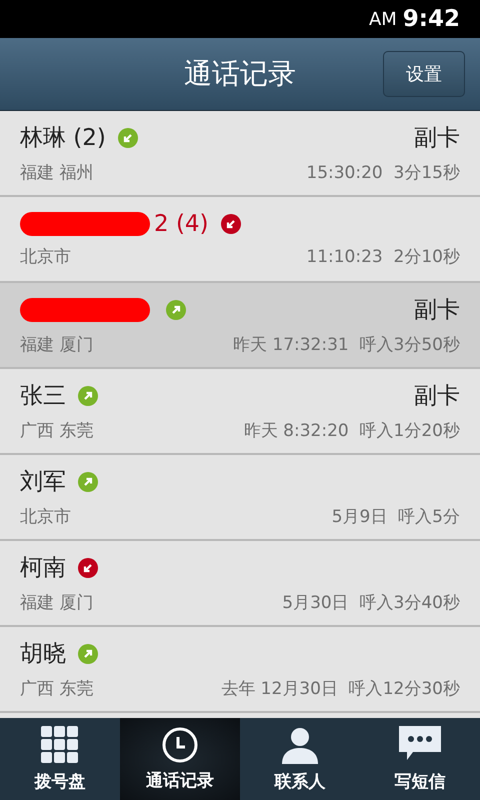 Image resolution: width=480 pixels, height=800 pixels. Describe the element at coordinates (300, 745) in the screenshot. I see `person-icon` at that location.